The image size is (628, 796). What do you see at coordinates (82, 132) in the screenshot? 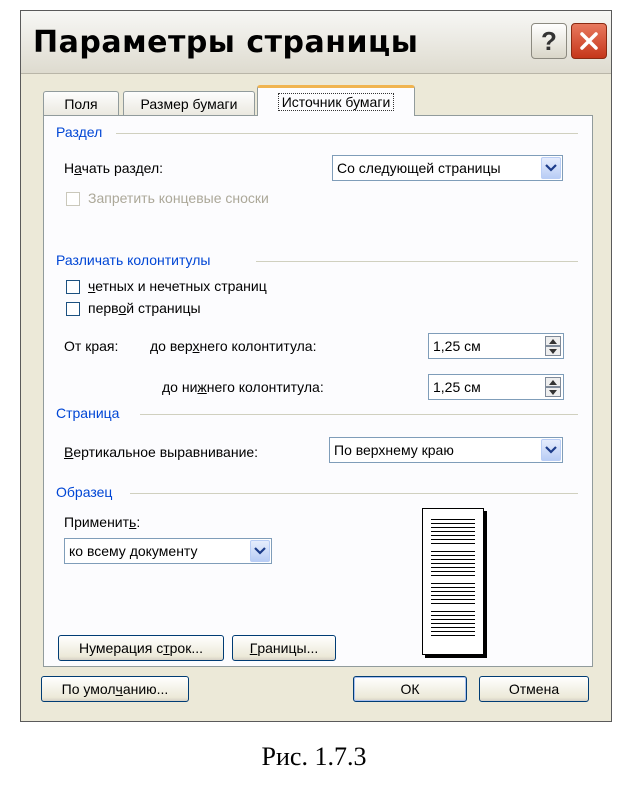
I see `section-group-title: Раздел` at bounding box center [82, 132].